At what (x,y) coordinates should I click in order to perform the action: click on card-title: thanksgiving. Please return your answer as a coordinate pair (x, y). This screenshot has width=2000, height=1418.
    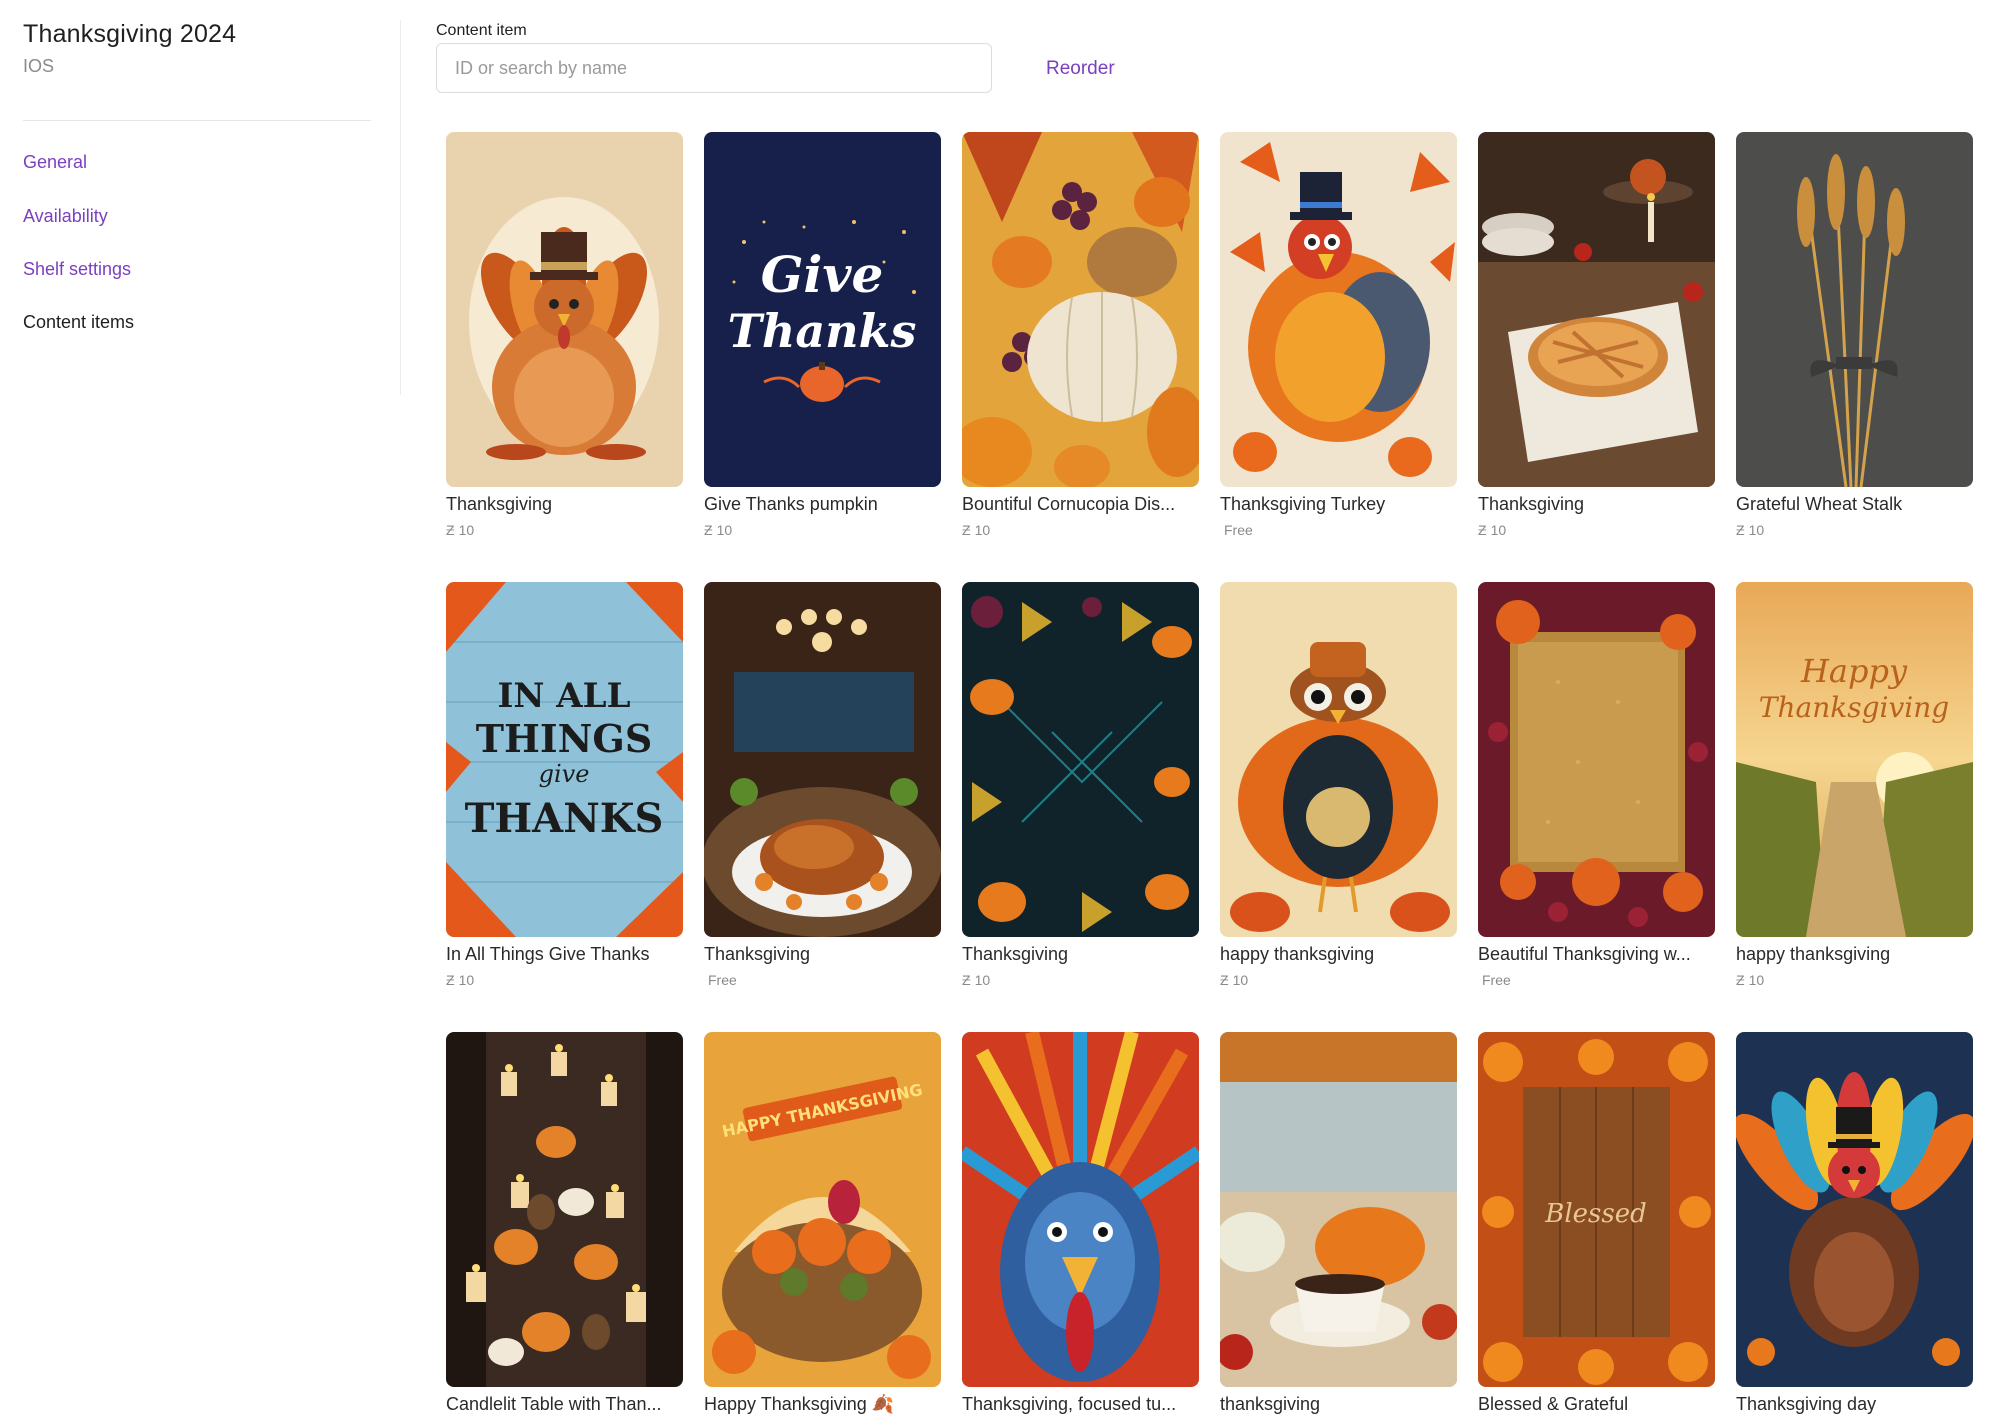
    Looking at the image, I should click on (1270, 1404).